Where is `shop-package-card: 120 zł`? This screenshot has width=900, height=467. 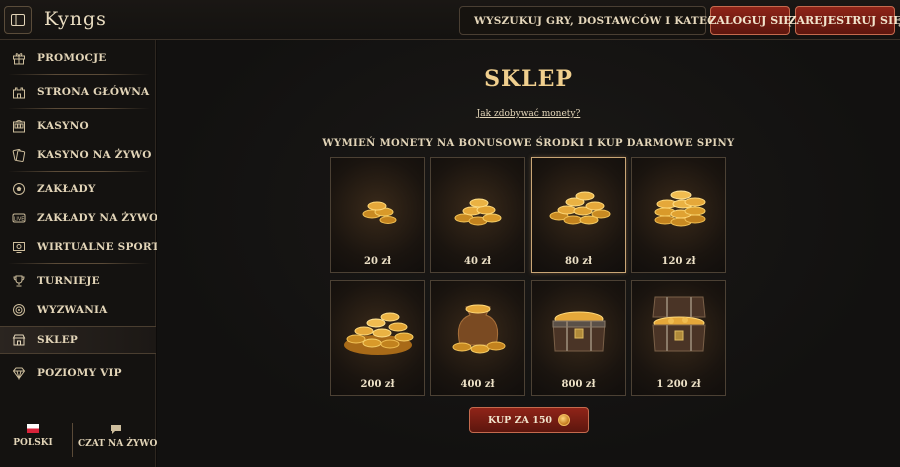 shop-package-card: 120 zł is located at coordinates (678, 215).